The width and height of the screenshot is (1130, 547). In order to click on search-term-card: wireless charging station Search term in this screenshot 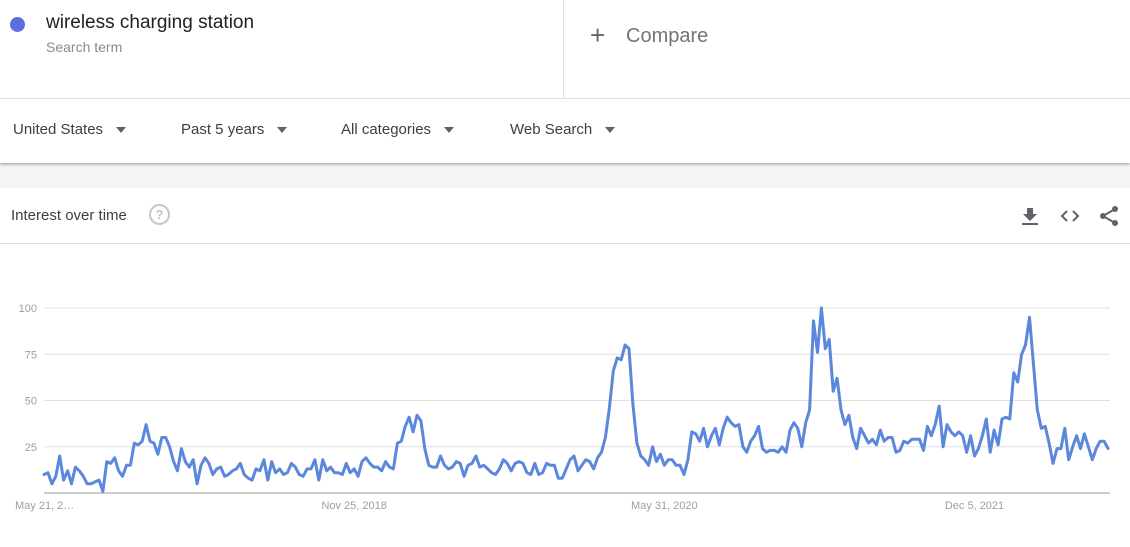, I will do `click(282, 49)`.